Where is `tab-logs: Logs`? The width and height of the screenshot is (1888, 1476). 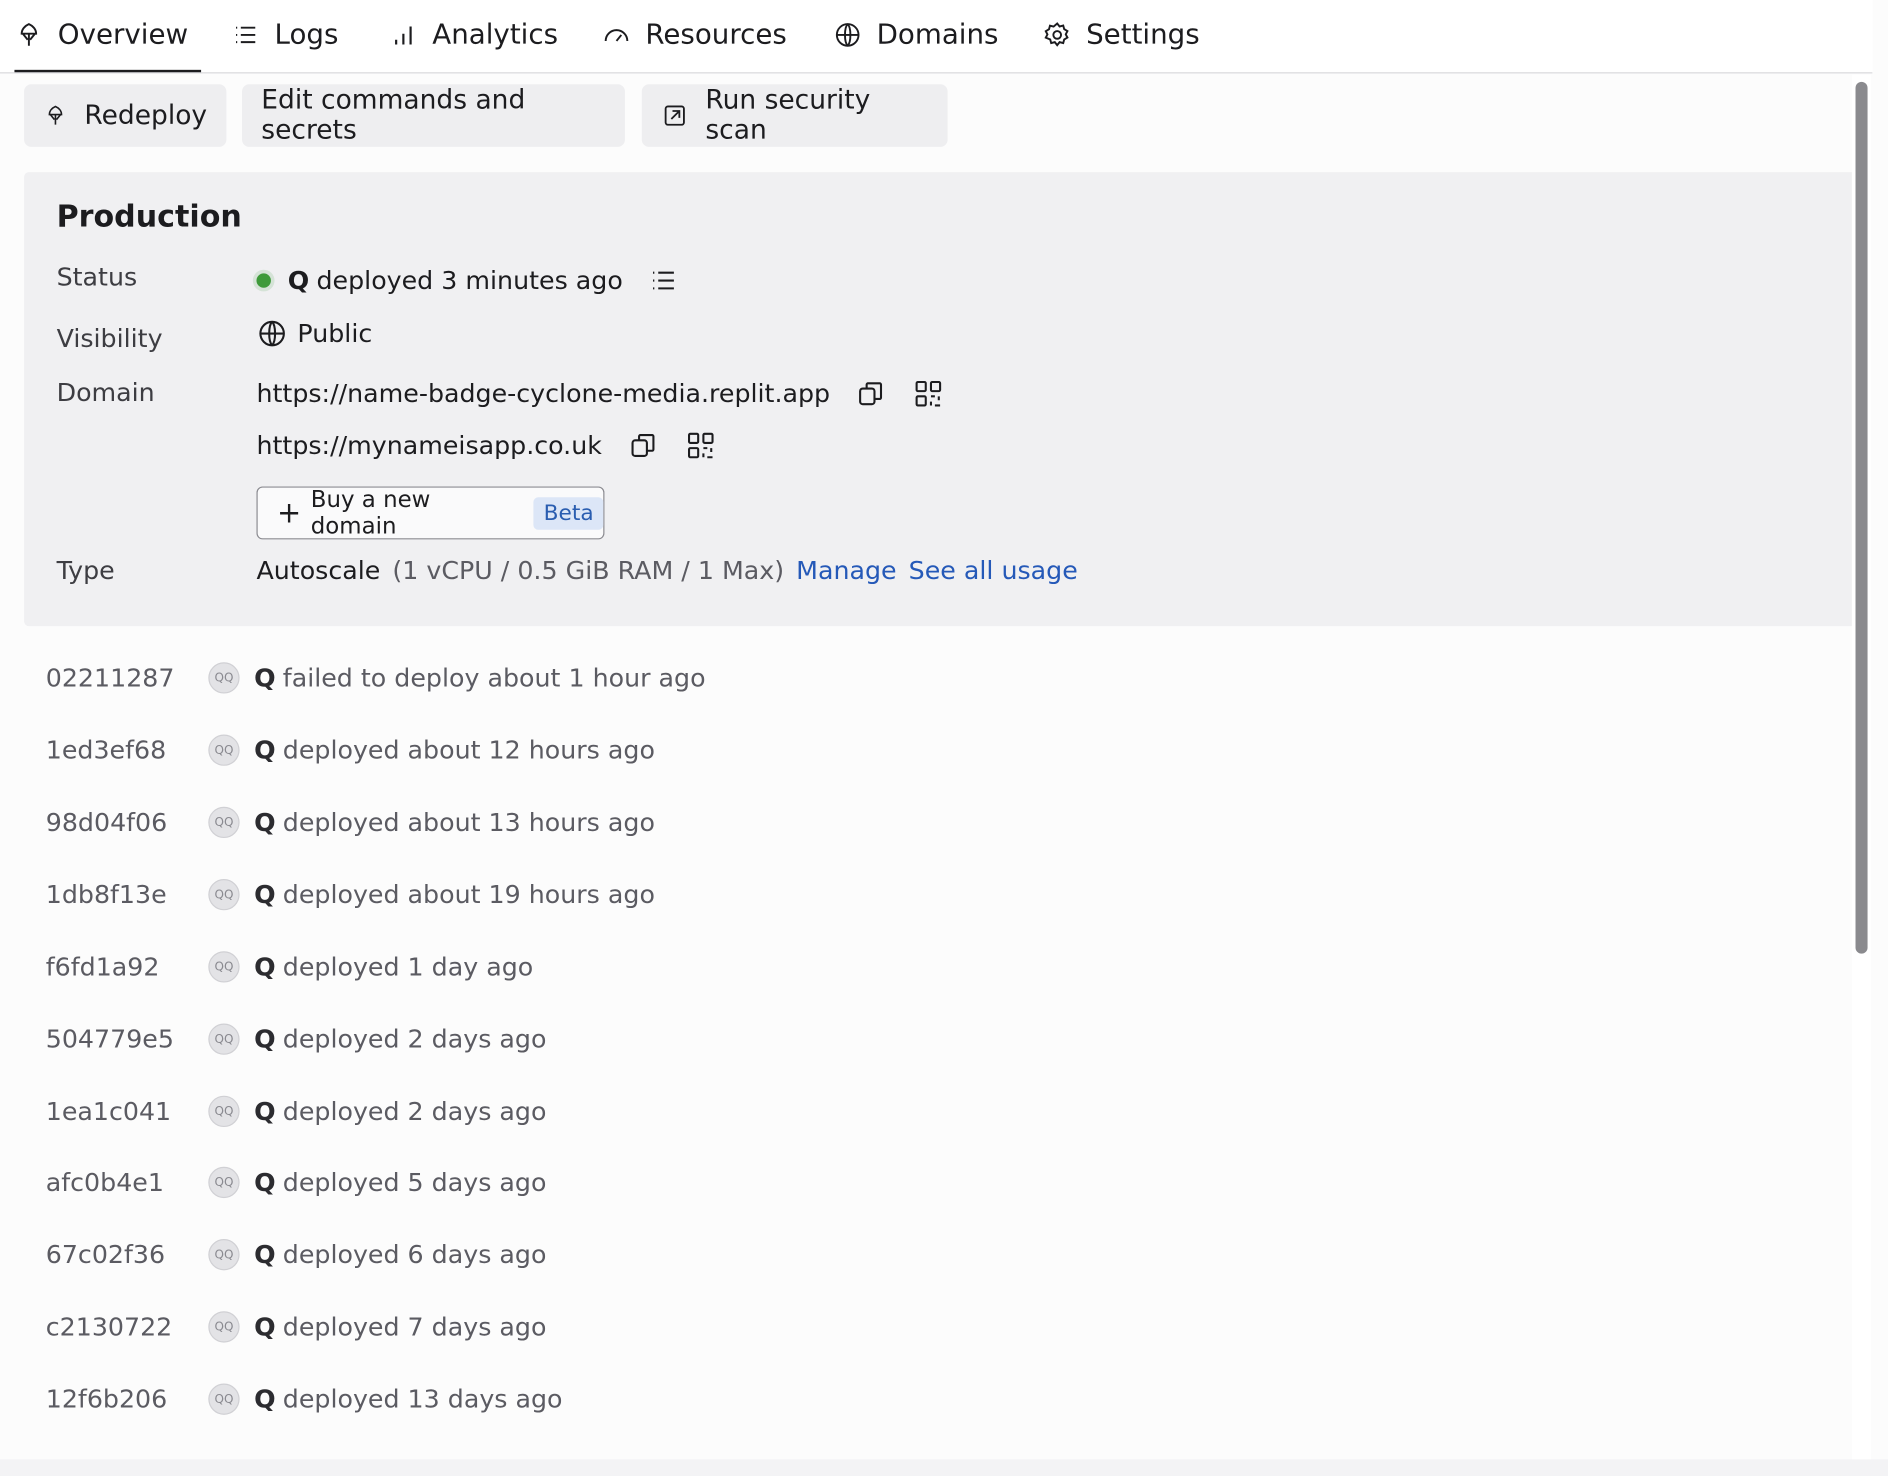 tab-logs: Logs is located at coordinates (284, 35).